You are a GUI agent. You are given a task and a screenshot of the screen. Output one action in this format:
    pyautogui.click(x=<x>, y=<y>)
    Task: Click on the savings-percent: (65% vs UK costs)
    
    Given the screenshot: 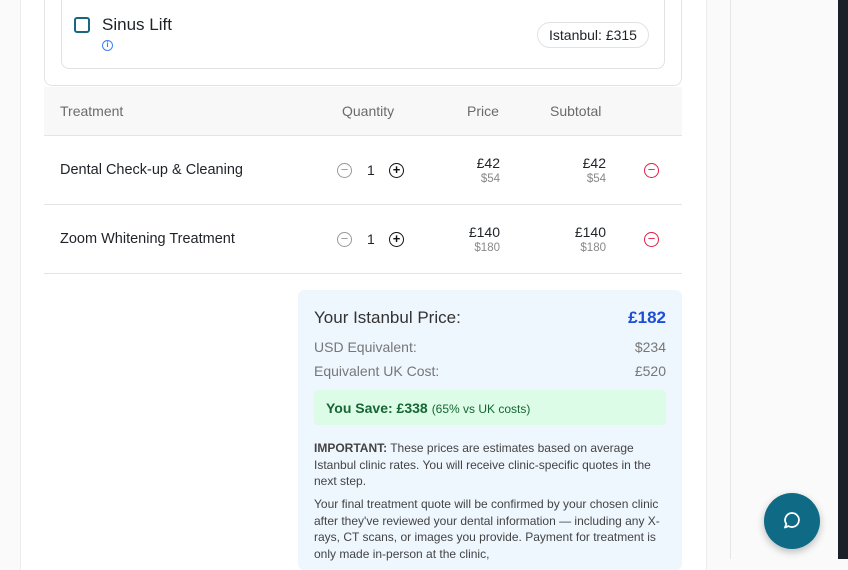 What is the action you would take?
    pyautogui.click(x=481, y=409)
    